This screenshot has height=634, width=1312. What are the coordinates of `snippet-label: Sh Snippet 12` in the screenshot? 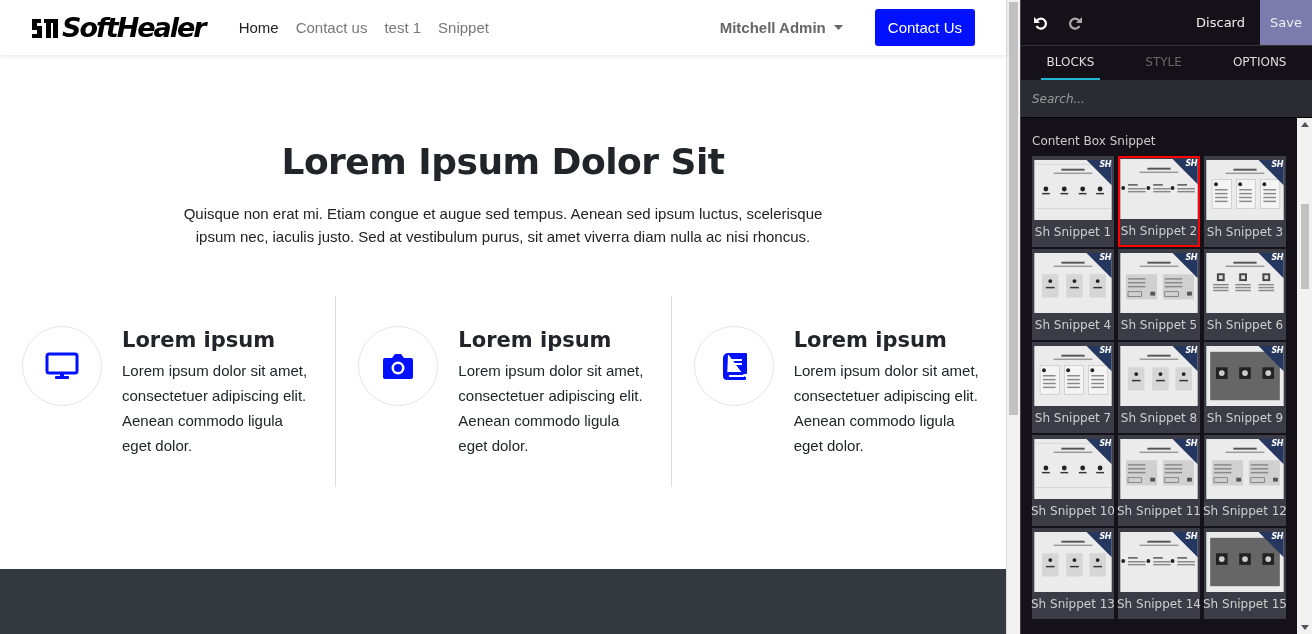 It's located at (1245, 511).